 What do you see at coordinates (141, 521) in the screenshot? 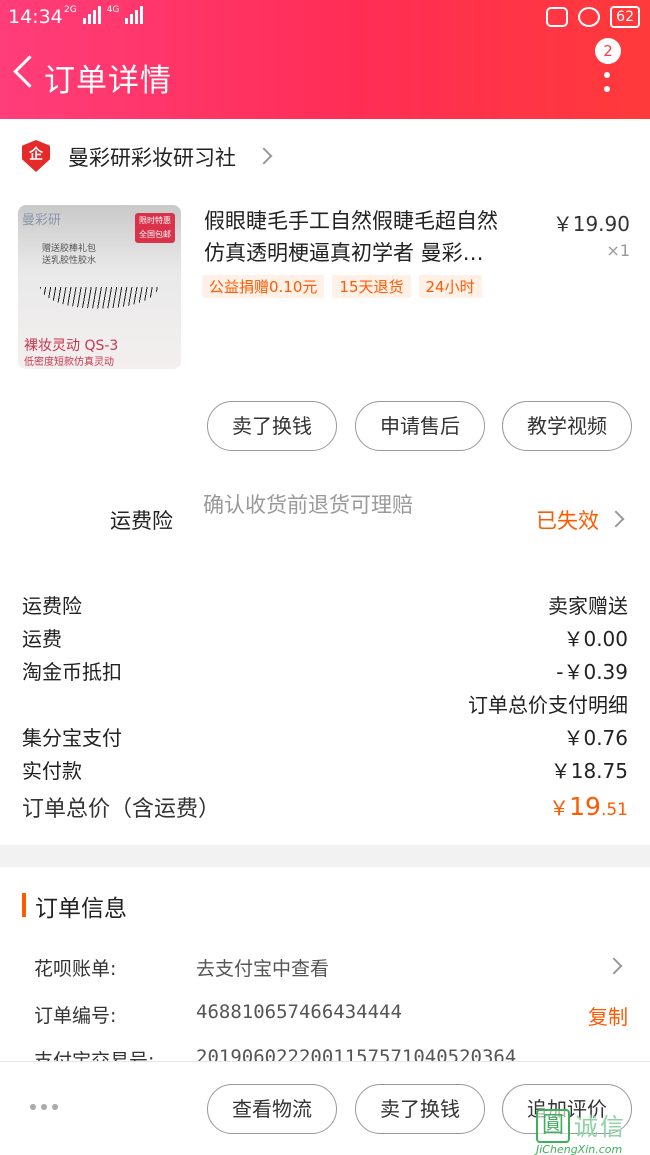
I see `insurance-label: 运费险` at bounding box center [141, 521].